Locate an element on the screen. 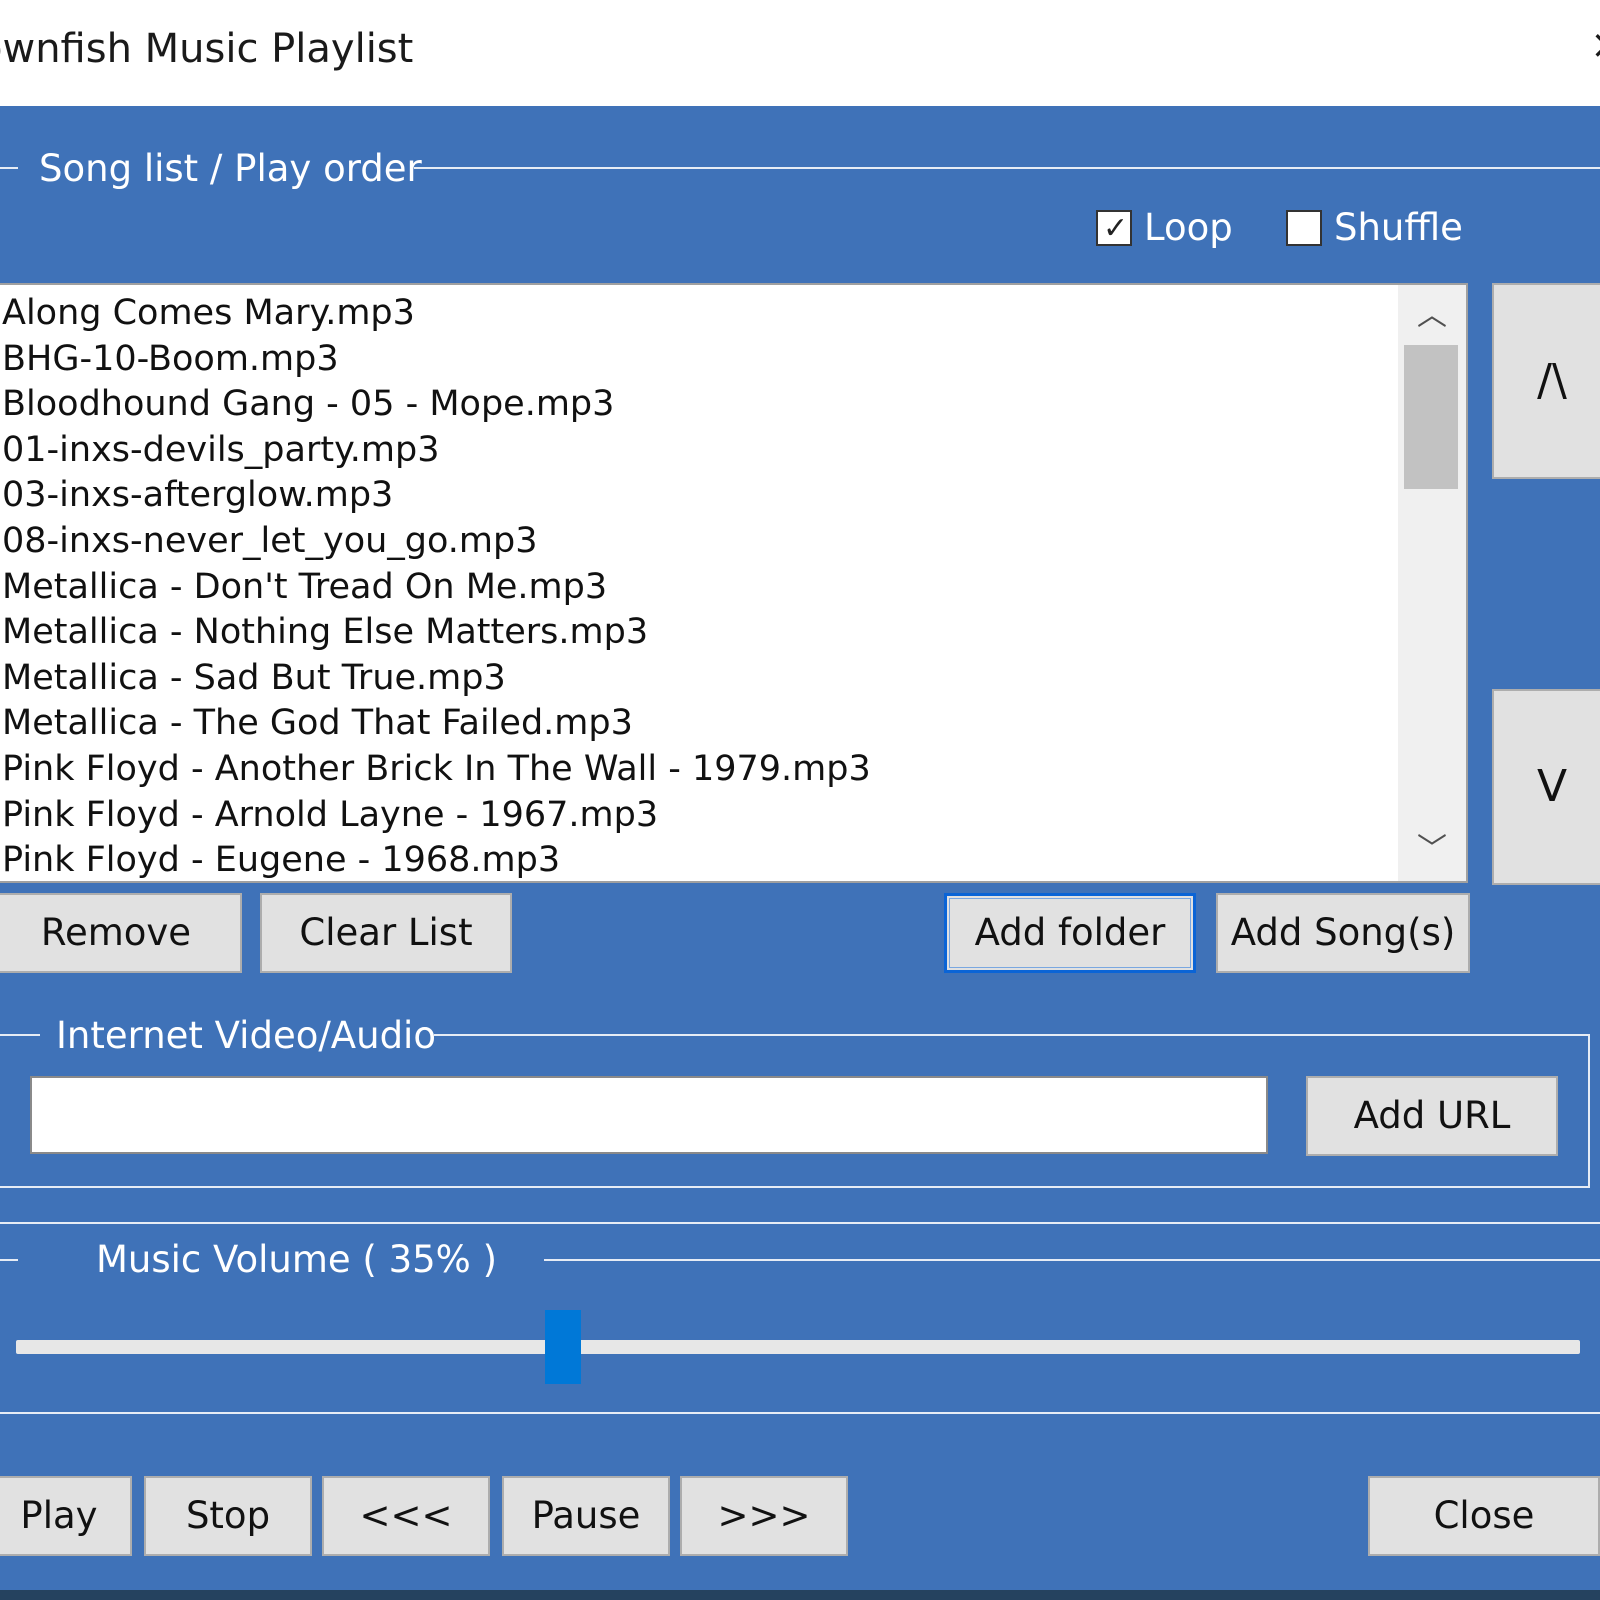 The width and height of the screenshot is (1600, 1600). add-url-button: Add URL is located at coordinates (1432, 1116).